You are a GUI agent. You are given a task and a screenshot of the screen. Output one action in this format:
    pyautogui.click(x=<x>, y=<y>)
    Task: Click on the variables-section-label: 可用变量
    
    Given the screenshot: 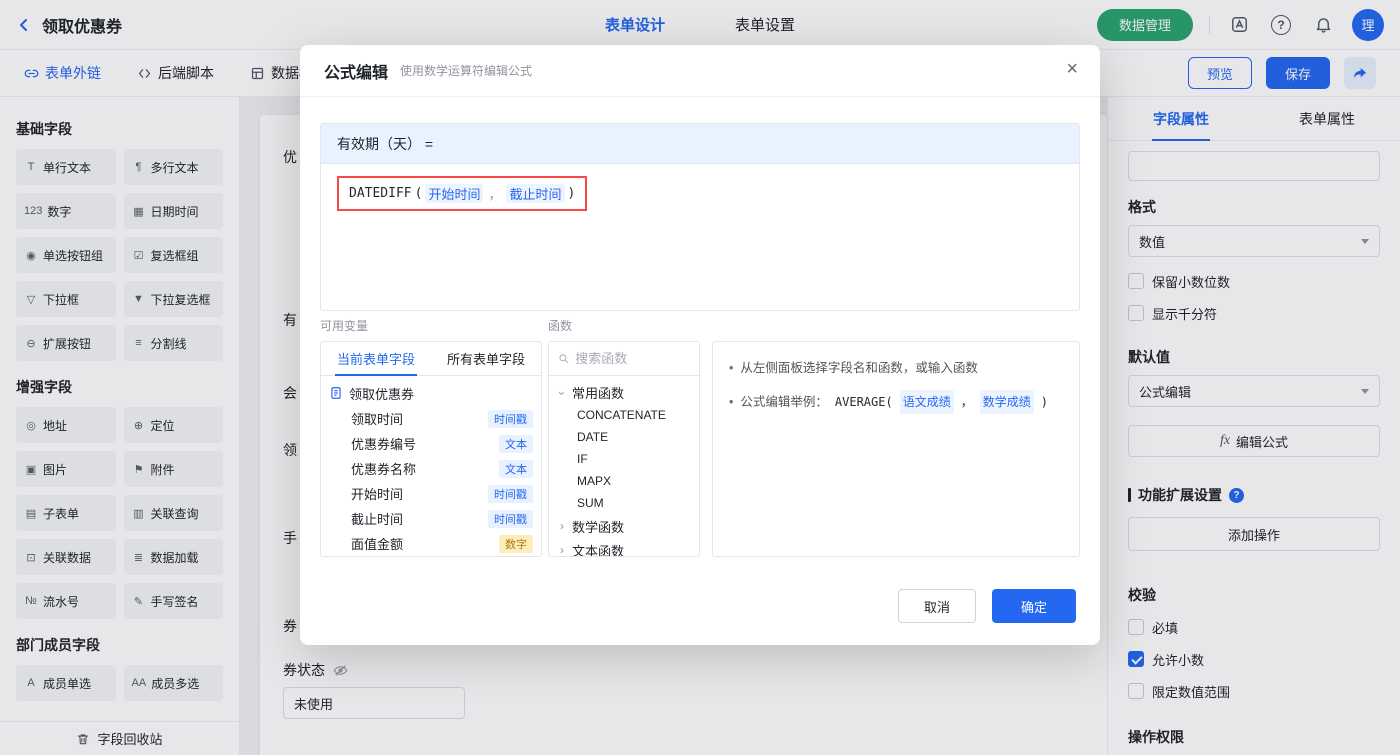 What is the action you would take?
    pyautogui.click(x=344, y=326)
    